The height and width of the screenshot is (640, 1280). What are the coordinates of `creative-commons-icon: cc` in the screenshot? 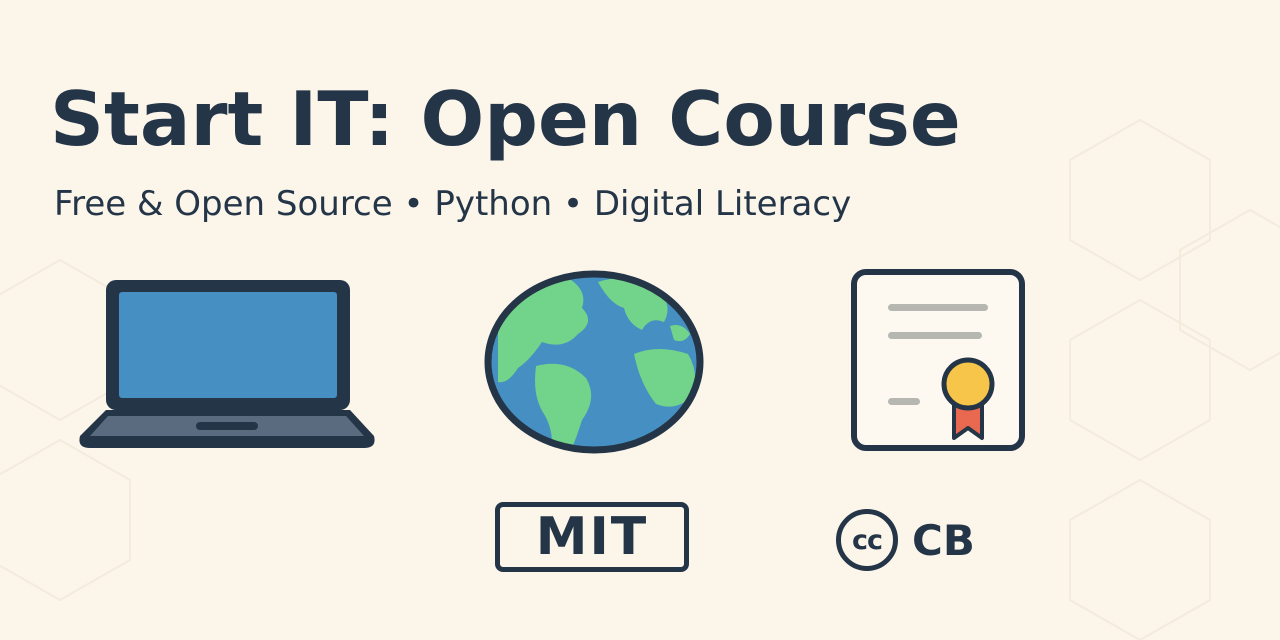 It's located at (867, 540).